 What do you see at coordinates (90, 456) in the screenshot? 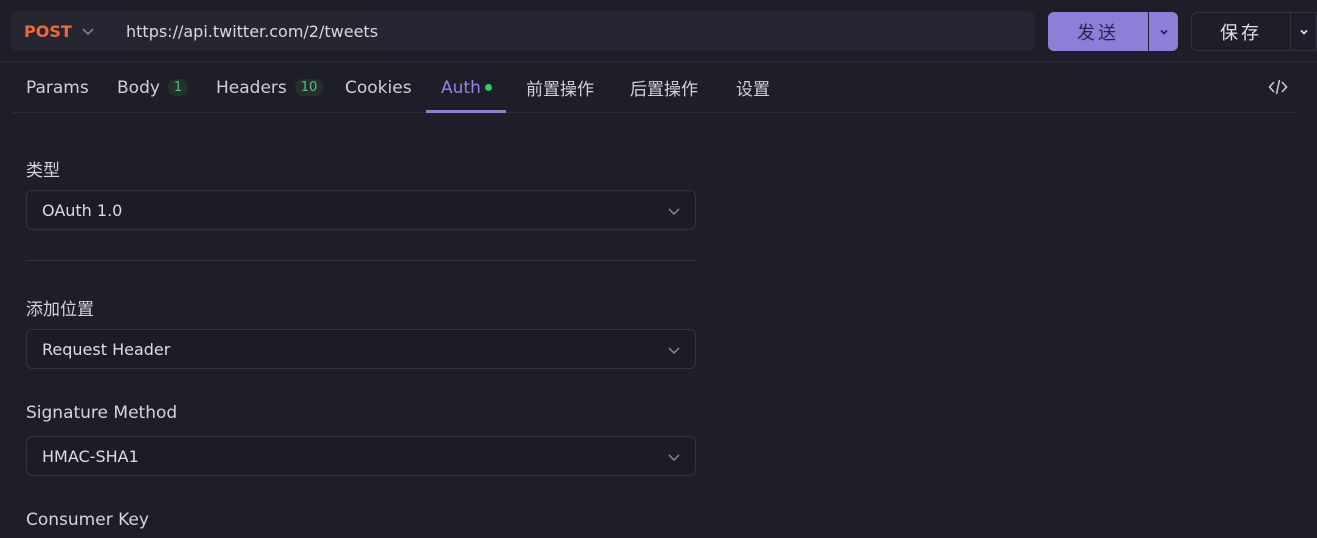
I see `select-value: HMAC-SHA1` at bounding box center [90, 456].